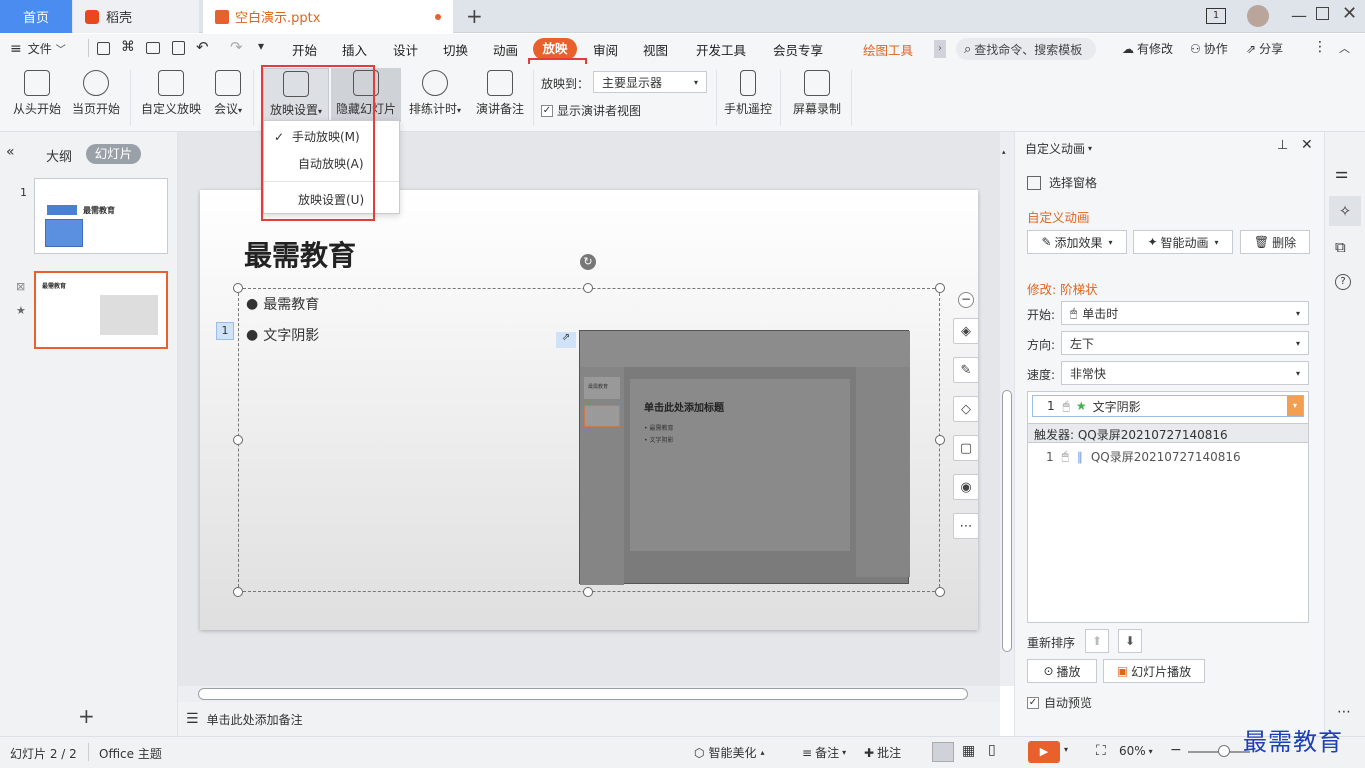 The width and height of the screenshot is (1365, 768). What do you see at coordinates (655, 49) in the screenshot?
I see `tab-view: 视图` at bounding box center [655, 49].